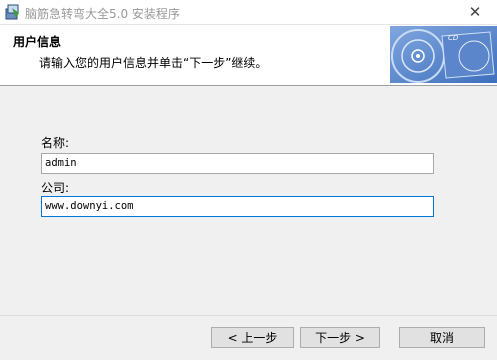 Image resolution: width=497 pixels, height=360 pixels. Describe the element at coordinates (248, 12) in the screenshot. I see `title-bar: 脑筋急转弯大全5.0 安装程序 ✕` at that location.